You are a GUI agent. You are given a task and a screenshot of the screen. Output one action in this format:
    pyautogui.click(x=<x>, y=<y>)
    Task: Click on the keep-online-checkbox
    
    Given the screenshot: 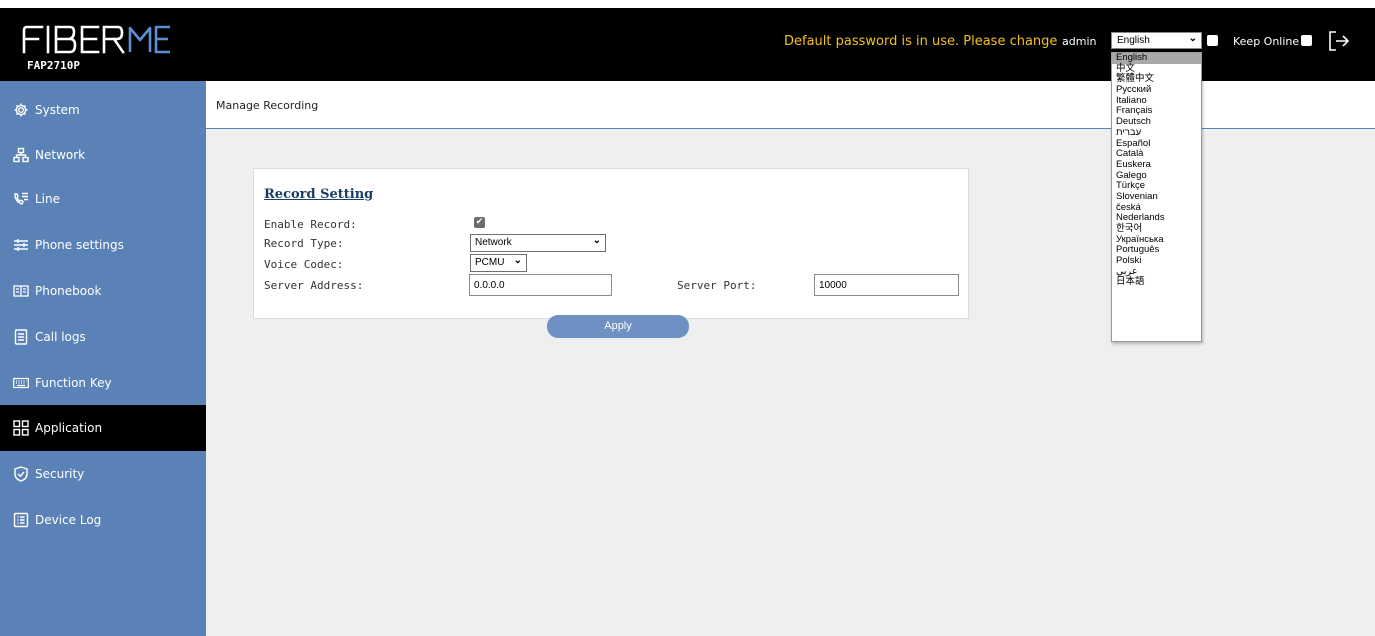 What is the action you would take?
    pyautogui.click(x=1306, y=40)
    